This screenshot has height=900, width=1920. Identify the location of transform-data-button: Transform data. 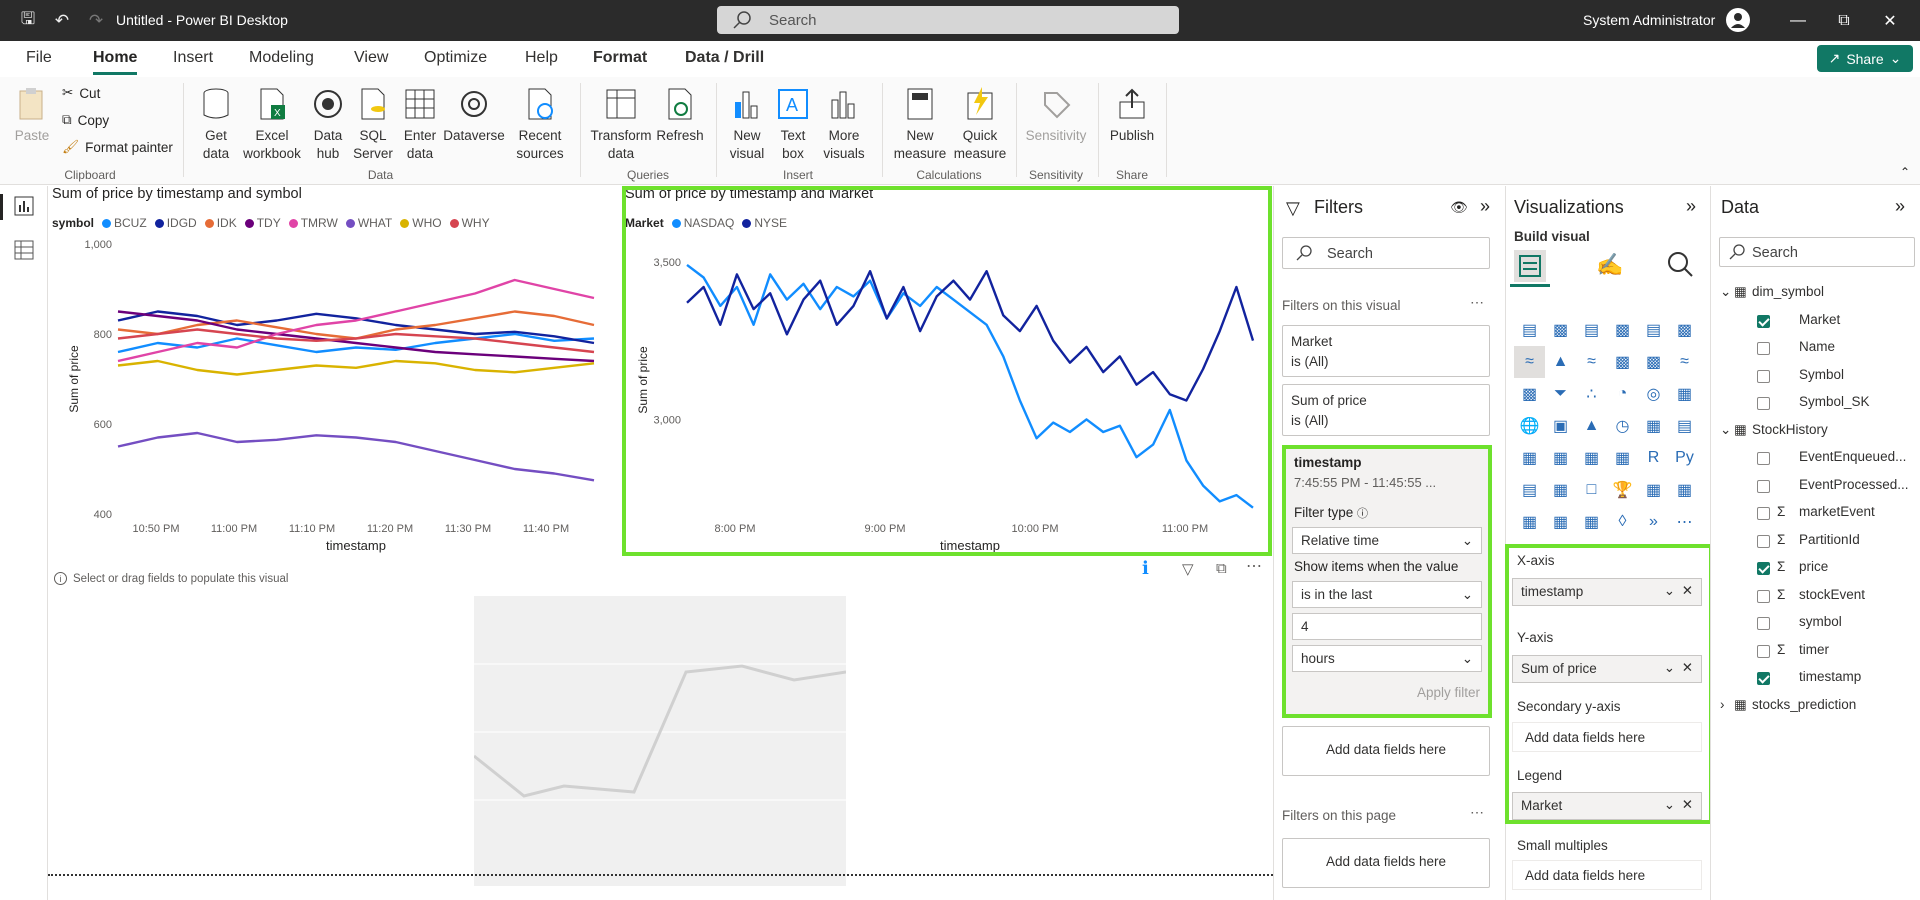
(621, 124).